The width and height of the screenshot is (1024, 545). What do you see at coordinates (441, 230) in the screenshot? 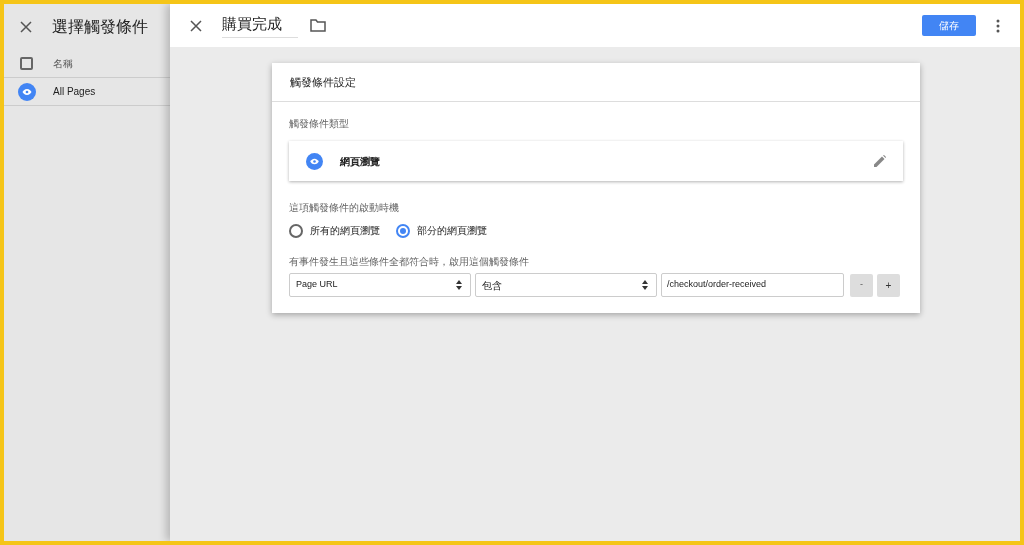
I see `radio-option: 部分的網頁瀏覽` at bounding box center [441, 230].